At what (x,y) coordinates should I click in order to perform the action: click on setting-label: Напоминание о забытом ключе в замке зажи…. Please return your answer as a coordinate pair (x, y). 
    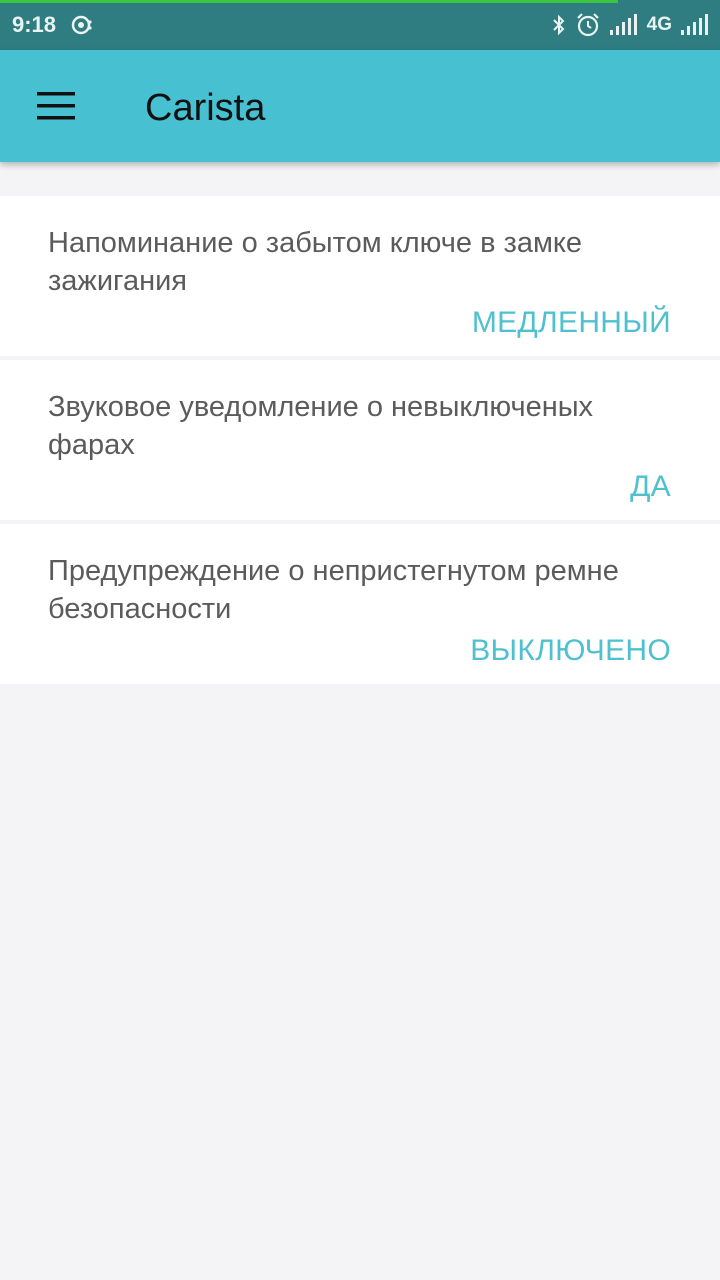
    Looking at the image, I should click on (315, 262).